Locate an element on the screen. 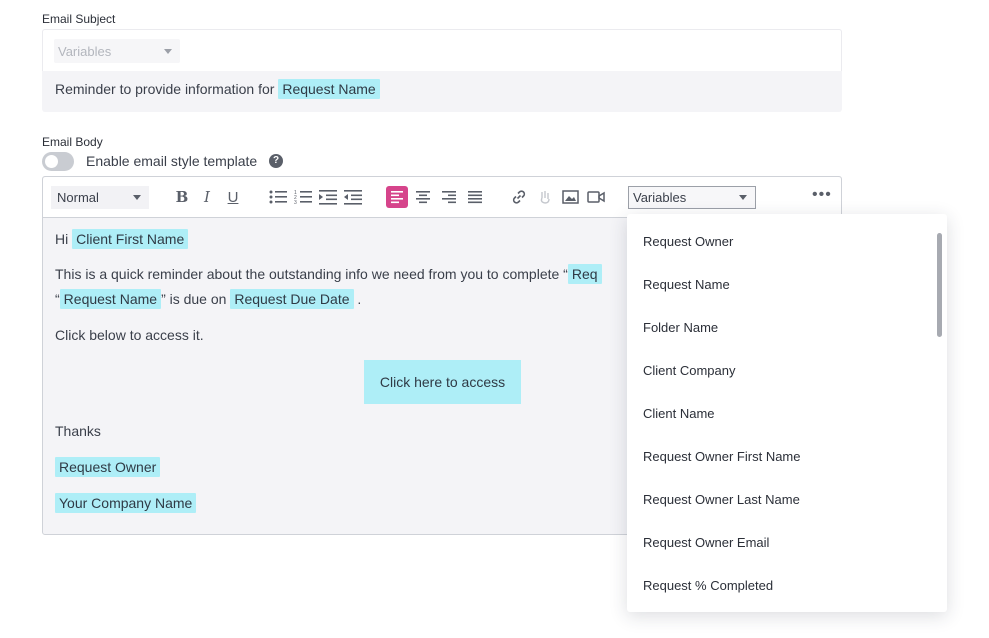  svg-text: 3 is located at coordinates (295, 202).